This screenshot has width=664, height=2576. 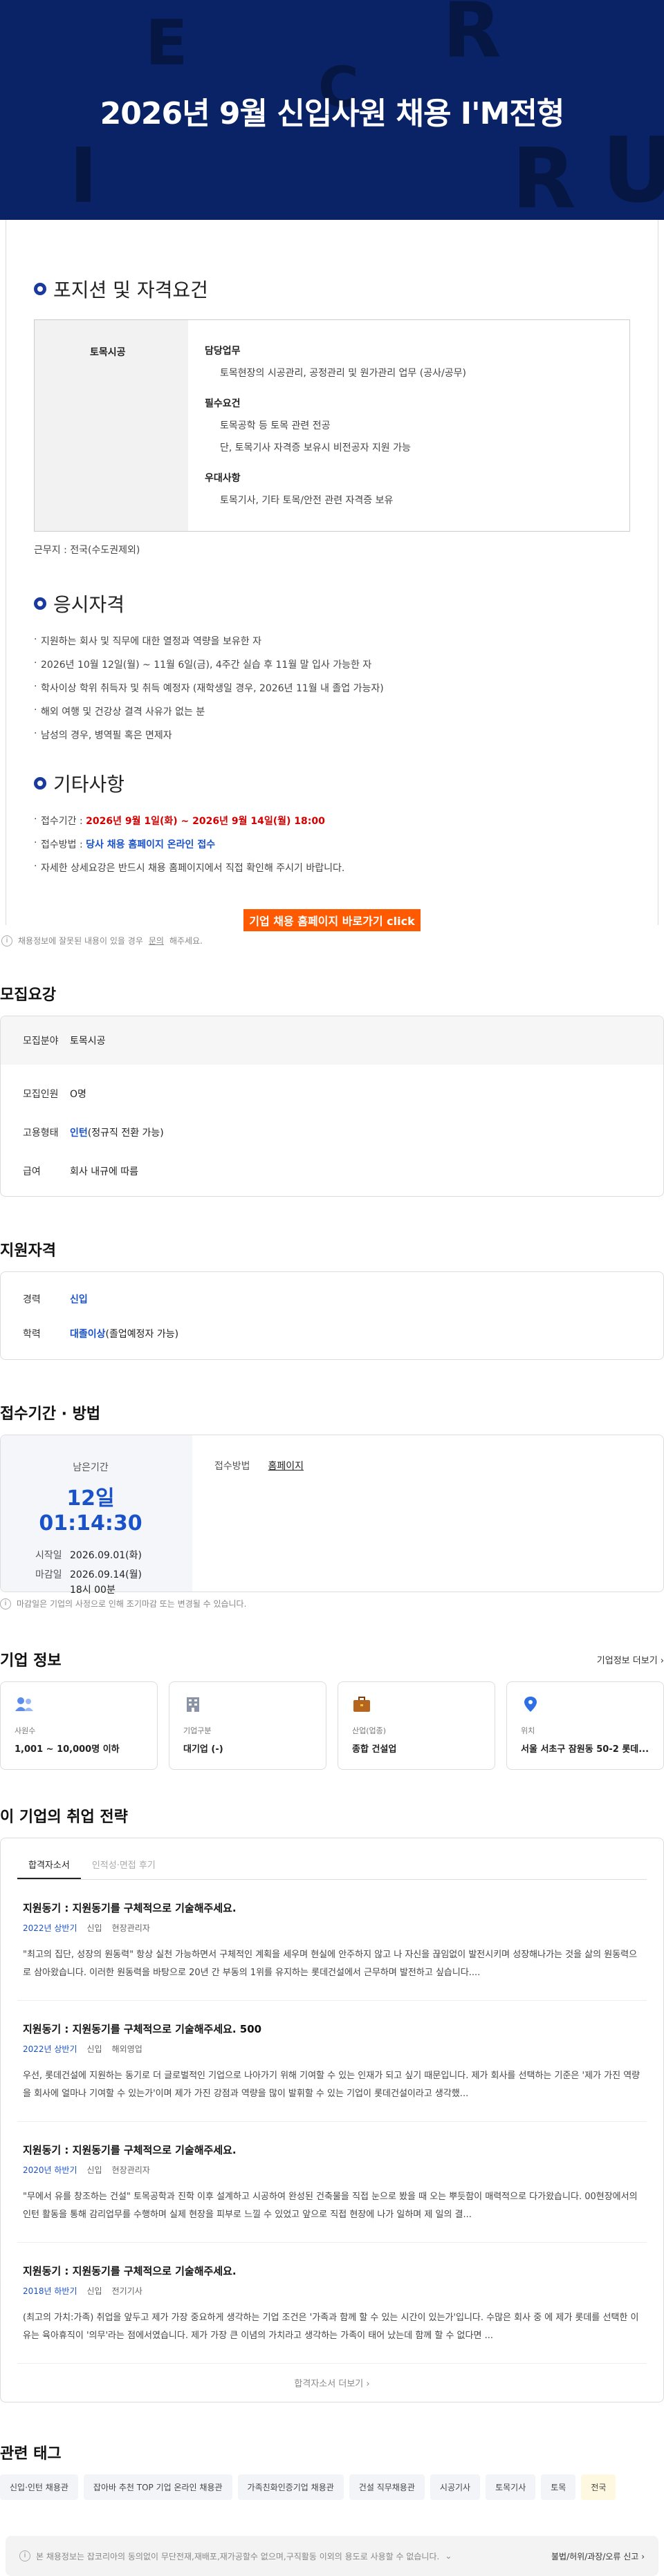 I want to click on start-value: 2026.09.01(화), so click(x=106, y=1555).